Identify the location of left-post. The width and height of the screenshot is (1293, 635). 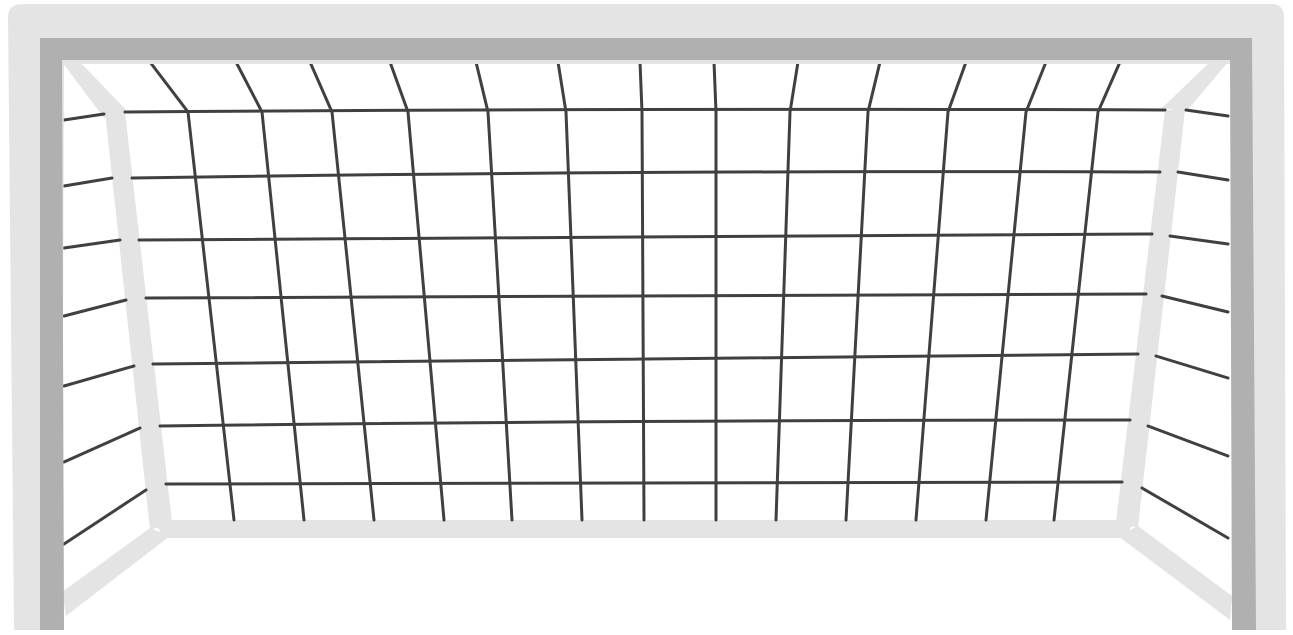
(52, 334).